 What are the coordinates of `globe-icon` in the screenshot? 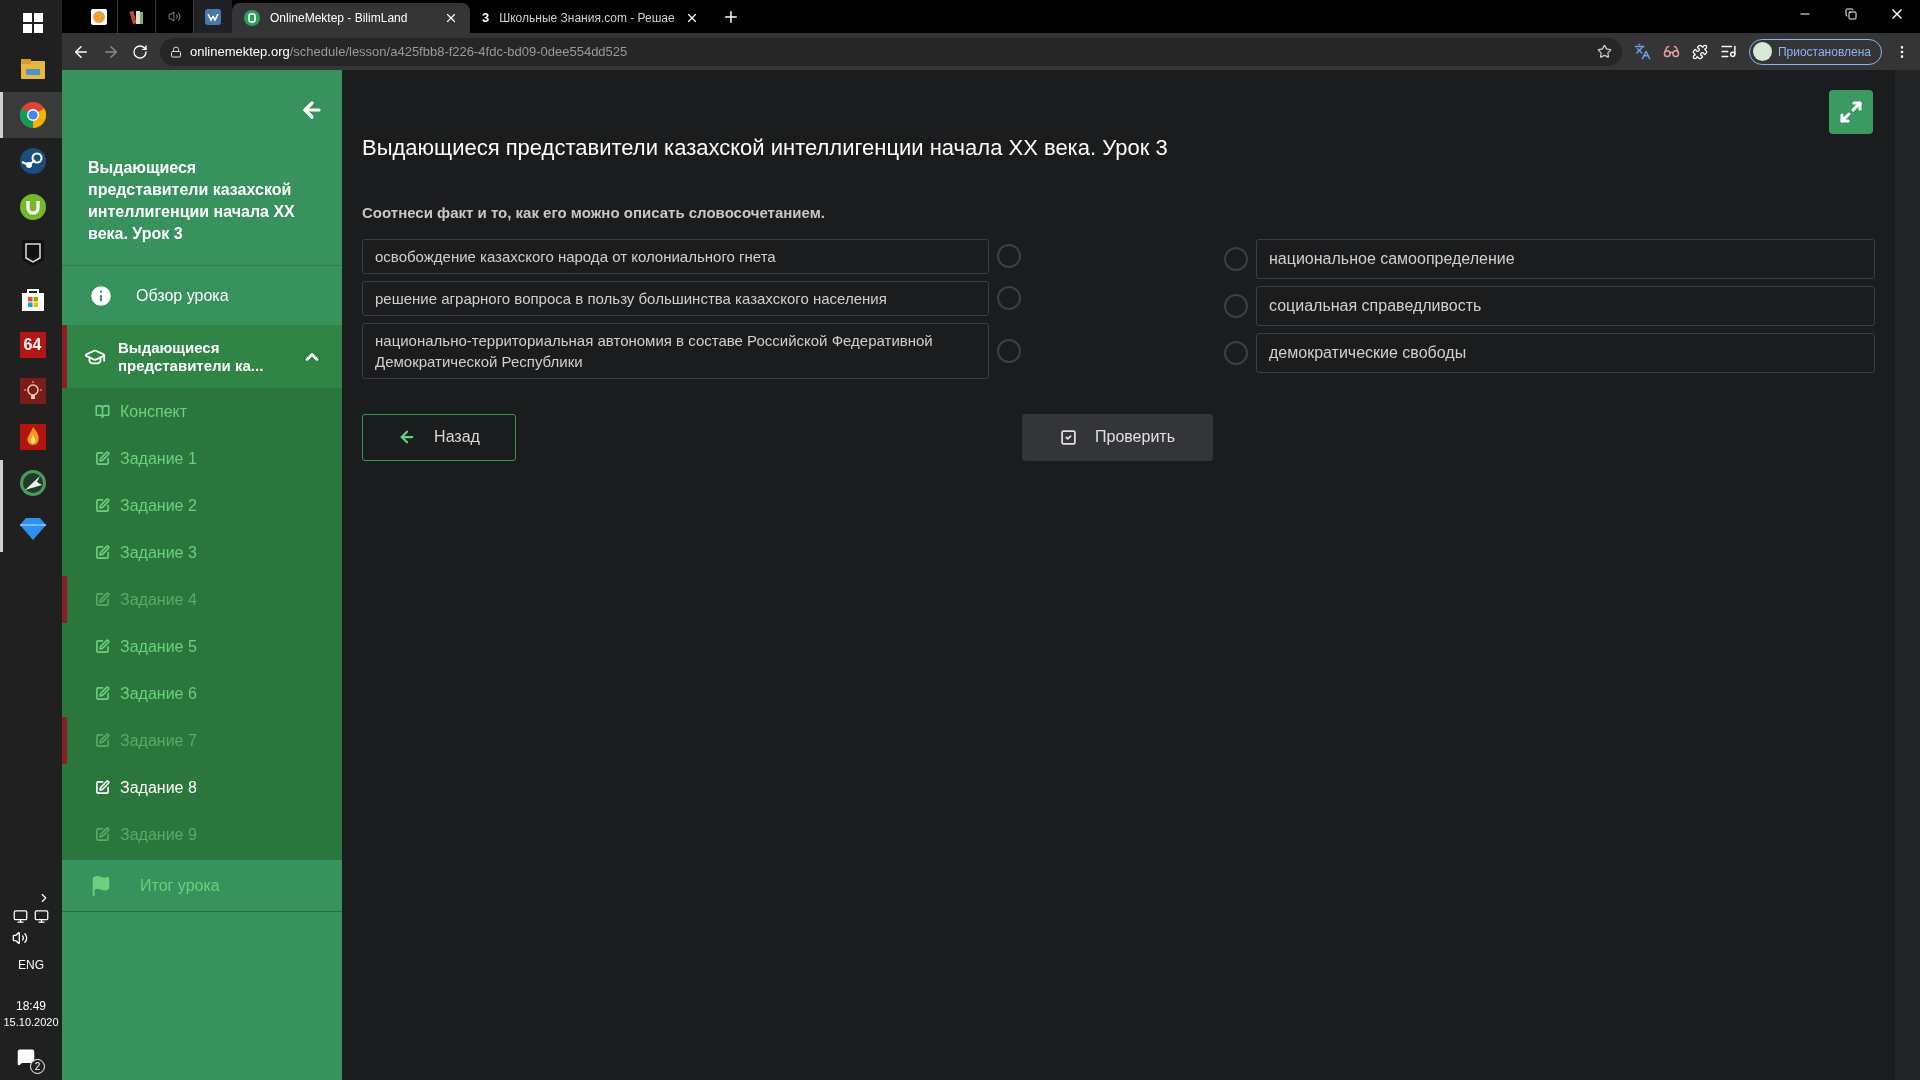 It's located at (32, 483).